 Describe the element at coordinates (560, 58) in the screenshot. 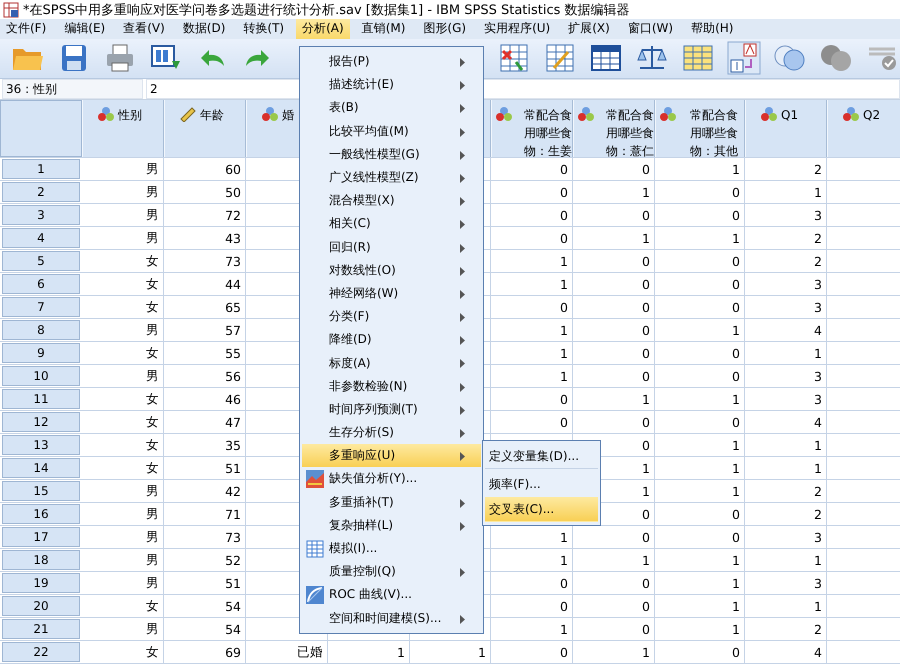

I see `edit-grid-icon` at that location.